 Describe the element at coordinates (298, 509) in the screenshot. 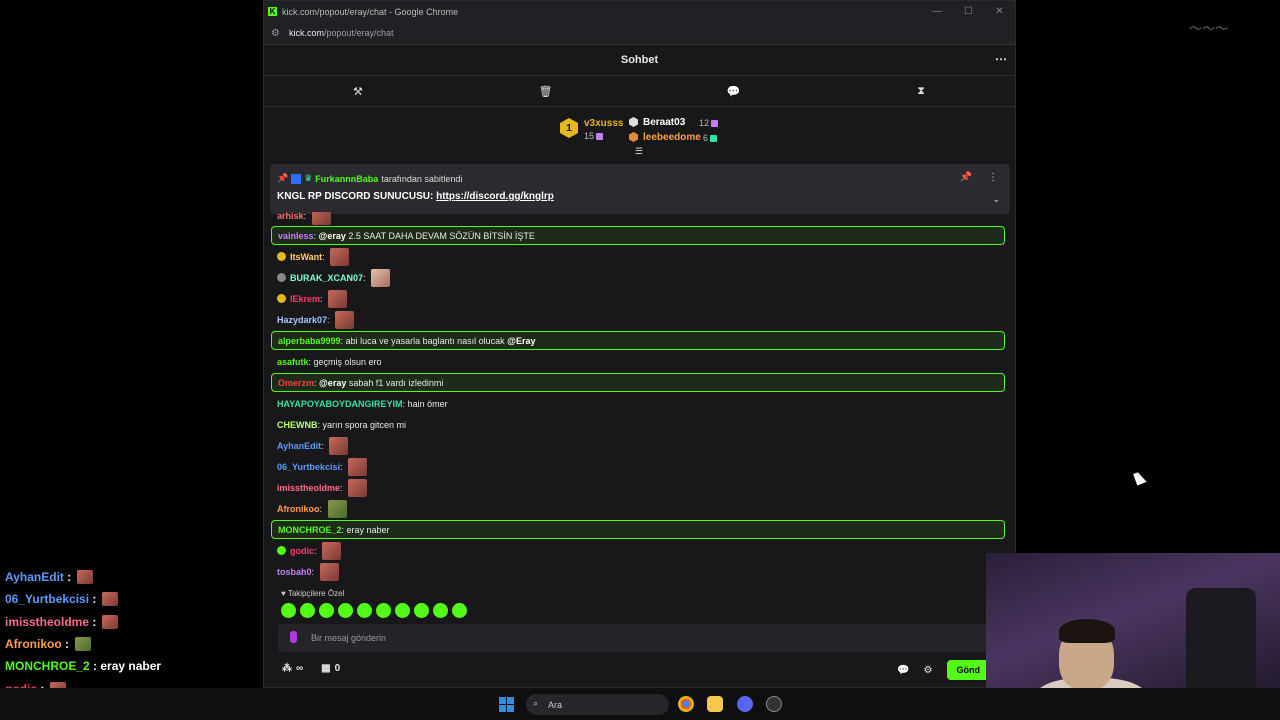

I see `message-username: Afronikoo` at that location.